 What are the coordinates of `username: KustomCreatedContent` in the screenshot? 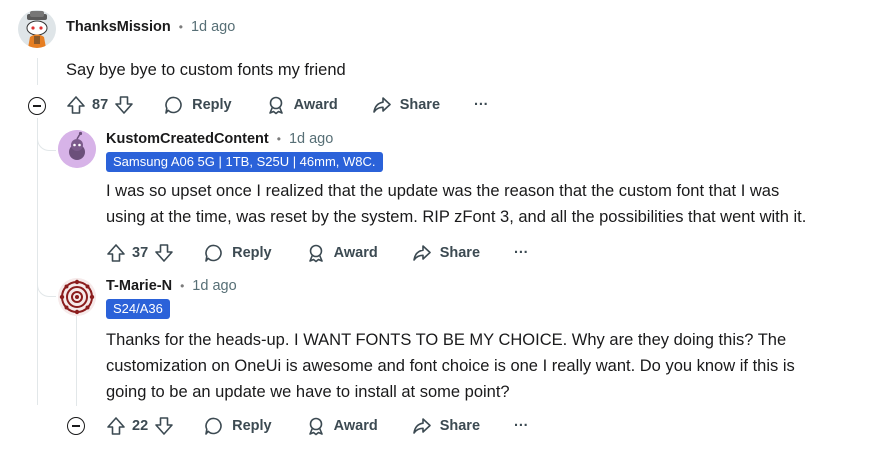 It's located at (187, 139).